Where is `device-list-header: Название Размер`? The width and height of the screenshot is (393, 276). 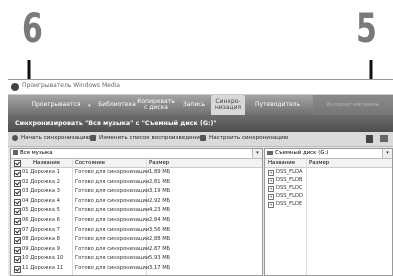
device-list-header: Название Размер is located at coordinates (328, 163).